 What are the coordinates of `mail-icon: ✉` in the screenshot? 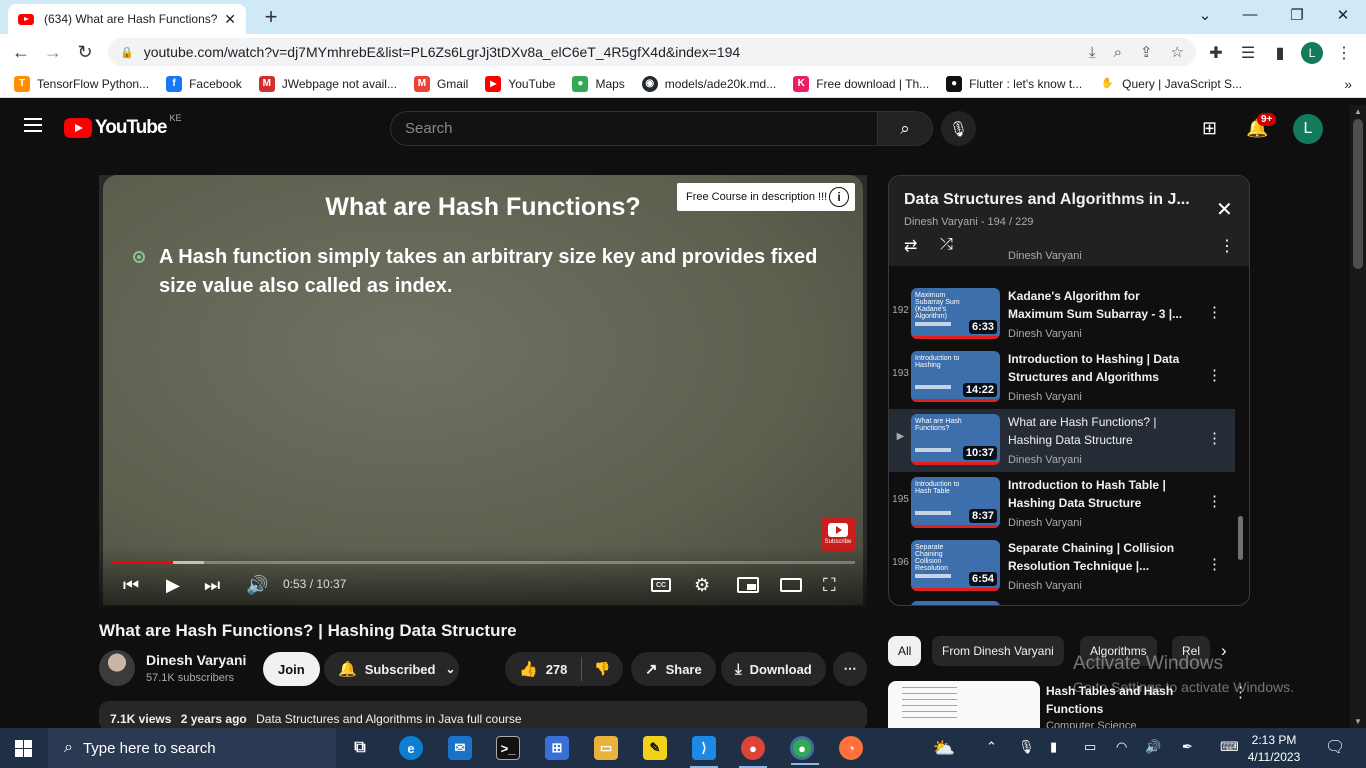 It's located at (460, 748).